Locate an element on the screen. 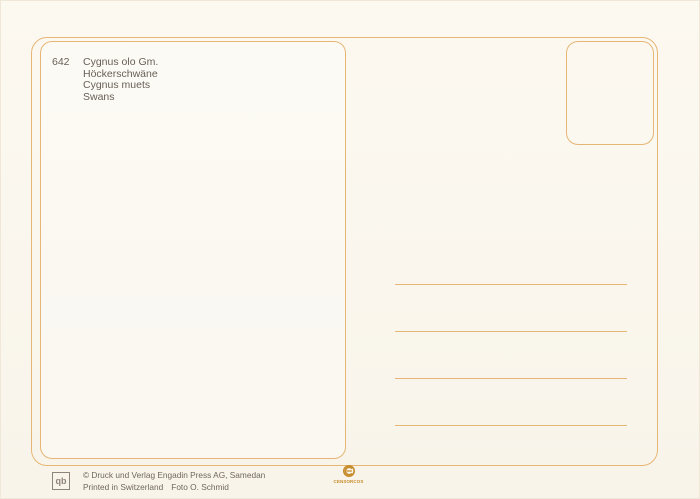 The width and height of the screenshot is (700, 499). publisher-badge-icon: qb is located at coordinates (61, 481).